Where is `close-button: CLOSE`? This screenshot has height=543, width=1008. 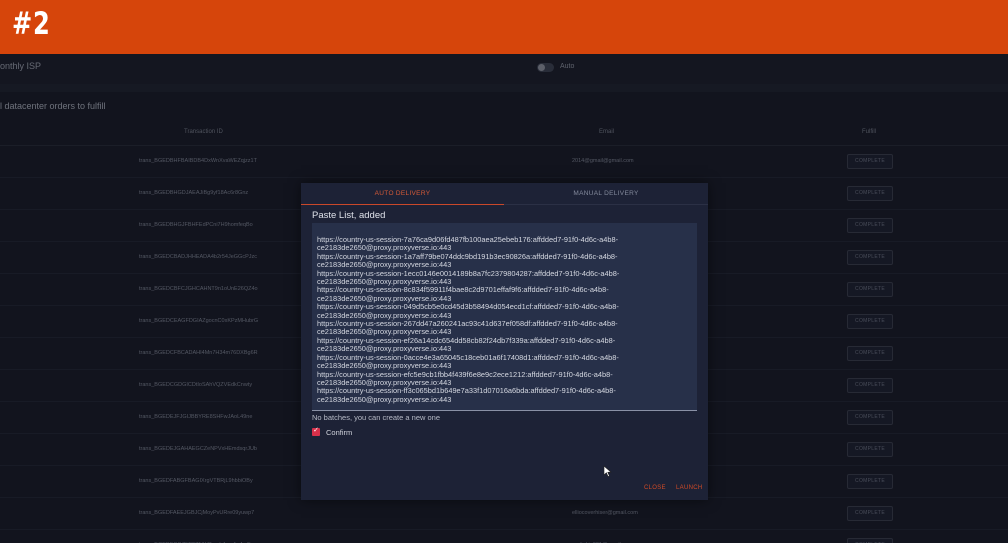 close-button: CLOSE is located at coordinates (655, 488).